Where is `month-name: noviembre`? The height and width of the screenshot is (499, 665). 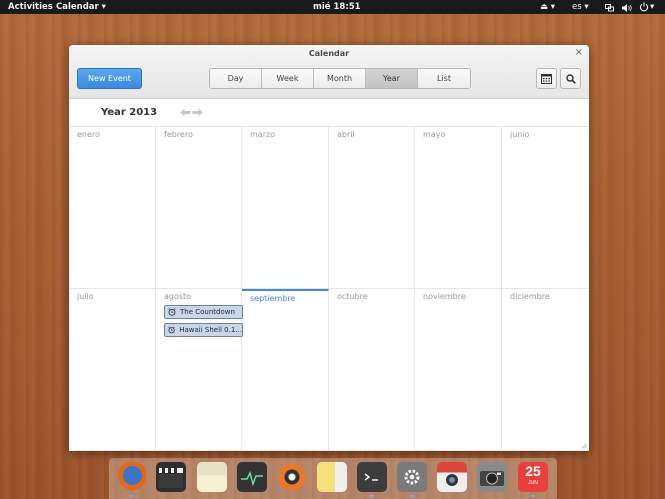 month-name: noviembre is located at coordinates (444, 296).